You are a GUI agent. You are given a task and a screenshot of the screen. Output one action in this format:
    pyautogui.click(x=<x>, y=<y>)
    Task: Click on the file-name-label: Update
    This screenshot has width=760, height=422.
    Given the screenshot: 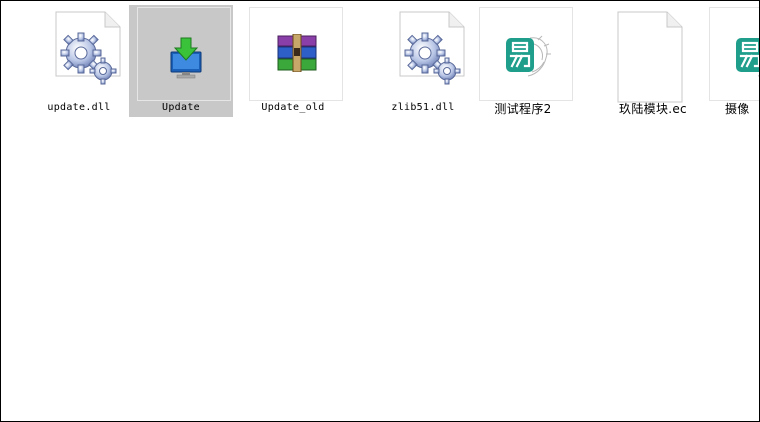 What is the action you would take?
    pyautogui.click(x=181, y=107)
    